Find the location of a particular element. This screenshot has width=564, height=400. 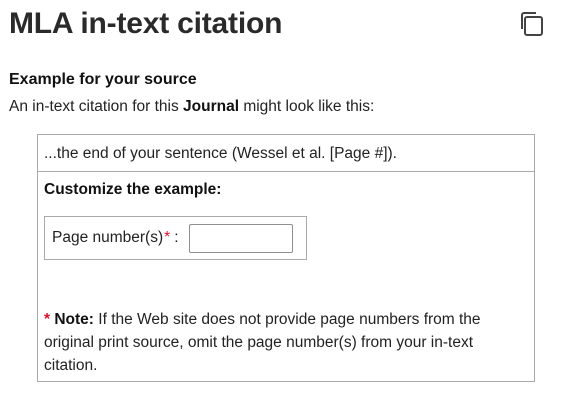

label-colon: : is located at coordinates (176, 237).